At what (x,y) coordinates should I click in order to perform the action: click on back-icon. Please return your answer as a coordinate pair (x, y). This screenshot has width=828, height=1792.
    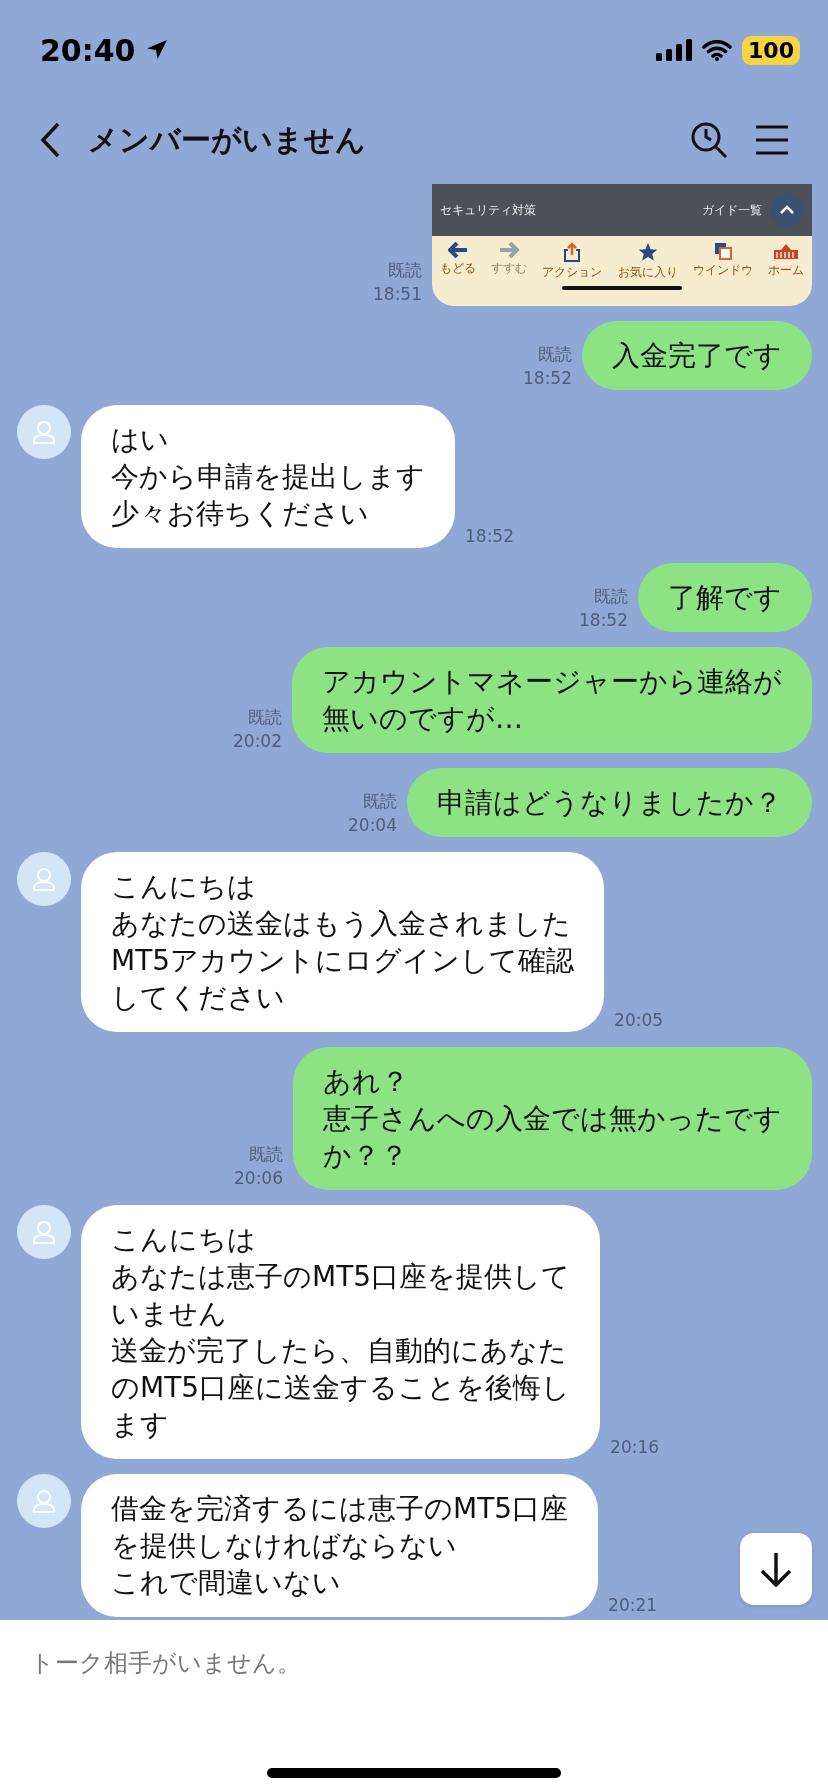
    Looking at the image, I should click on (50, 140).